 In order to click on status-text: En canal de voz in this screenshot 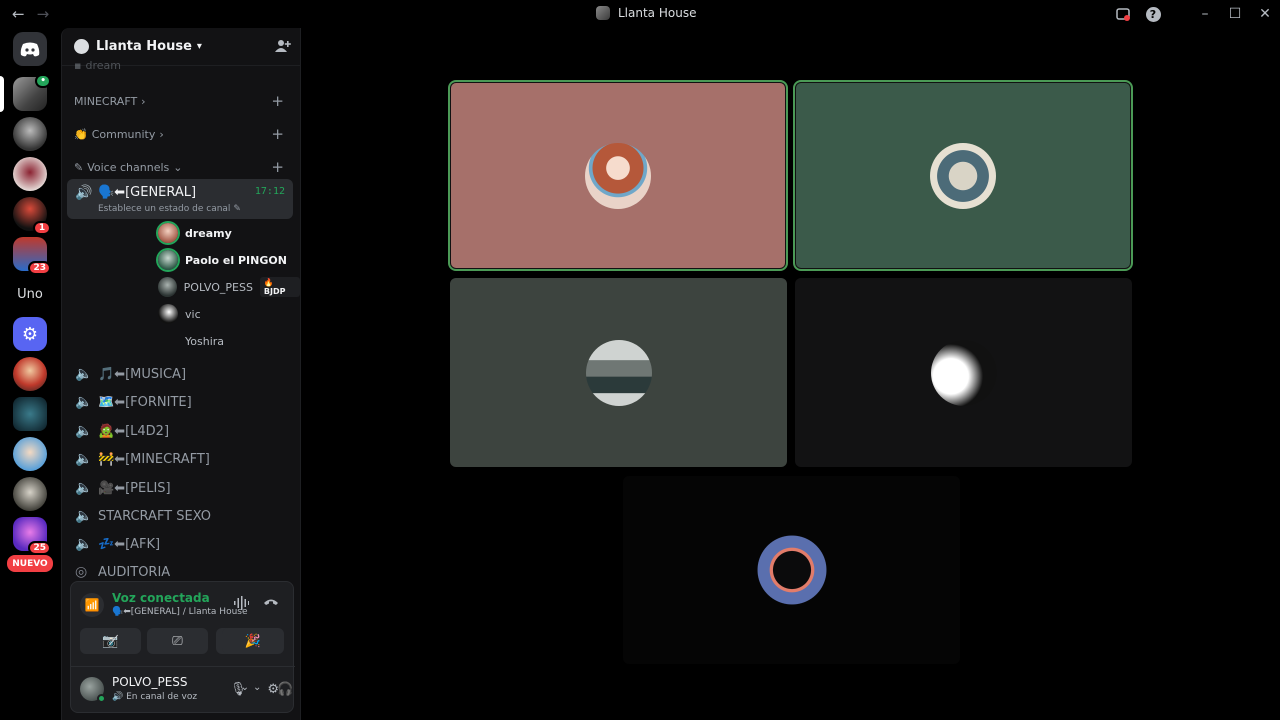, I will do `click(162, 697)`.